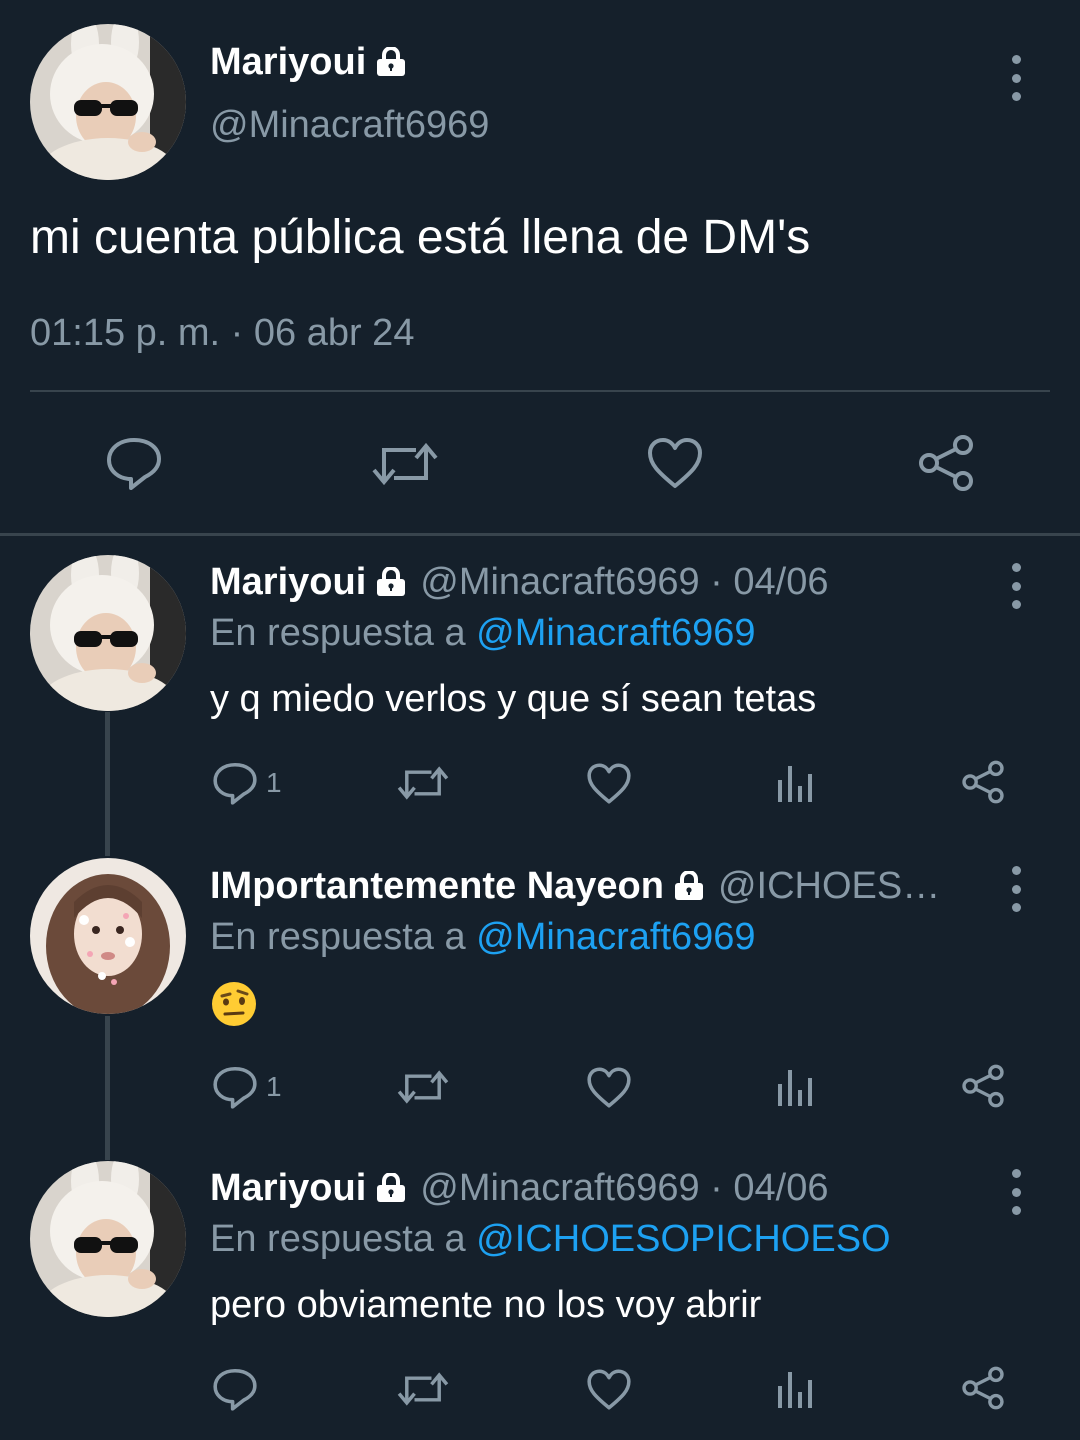 The width and height of the screenshot is (1080, 1440). Describe the element at coordinates (540, 534) in the screenshot. I see `section-divider` at that location.